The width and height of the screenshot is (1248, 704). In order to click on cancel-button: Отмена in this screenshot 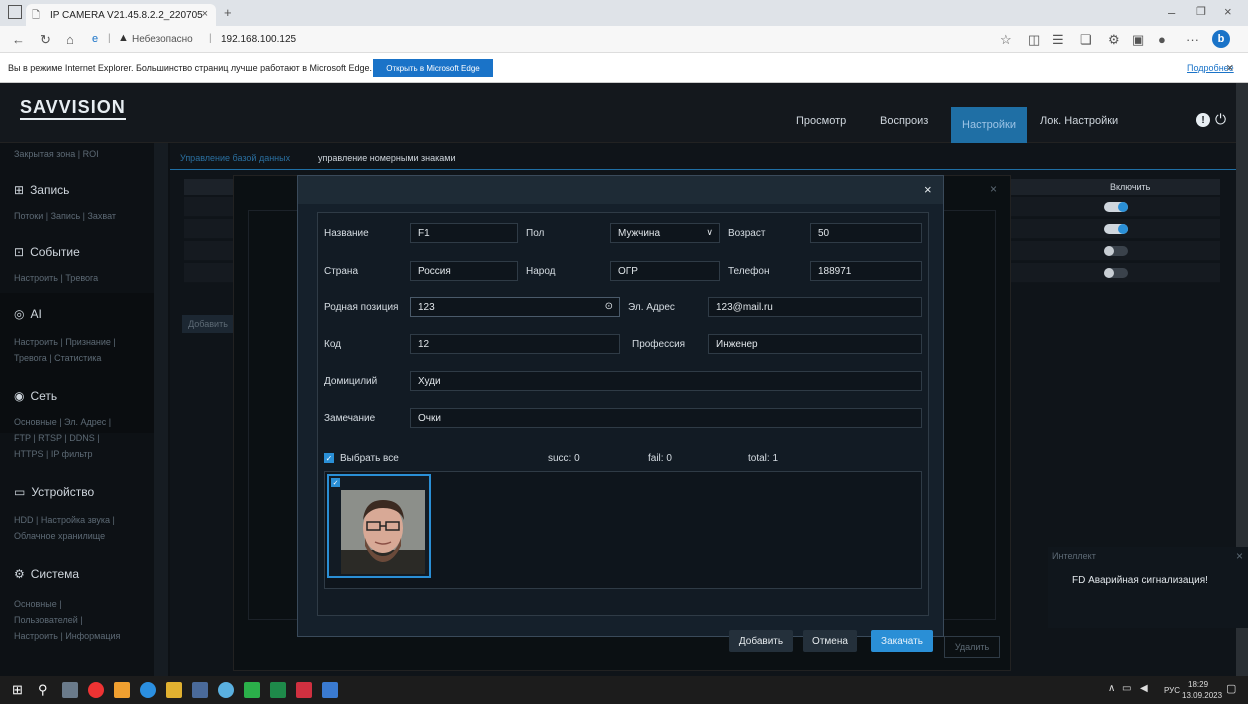, I will do `click(830, 641)`.